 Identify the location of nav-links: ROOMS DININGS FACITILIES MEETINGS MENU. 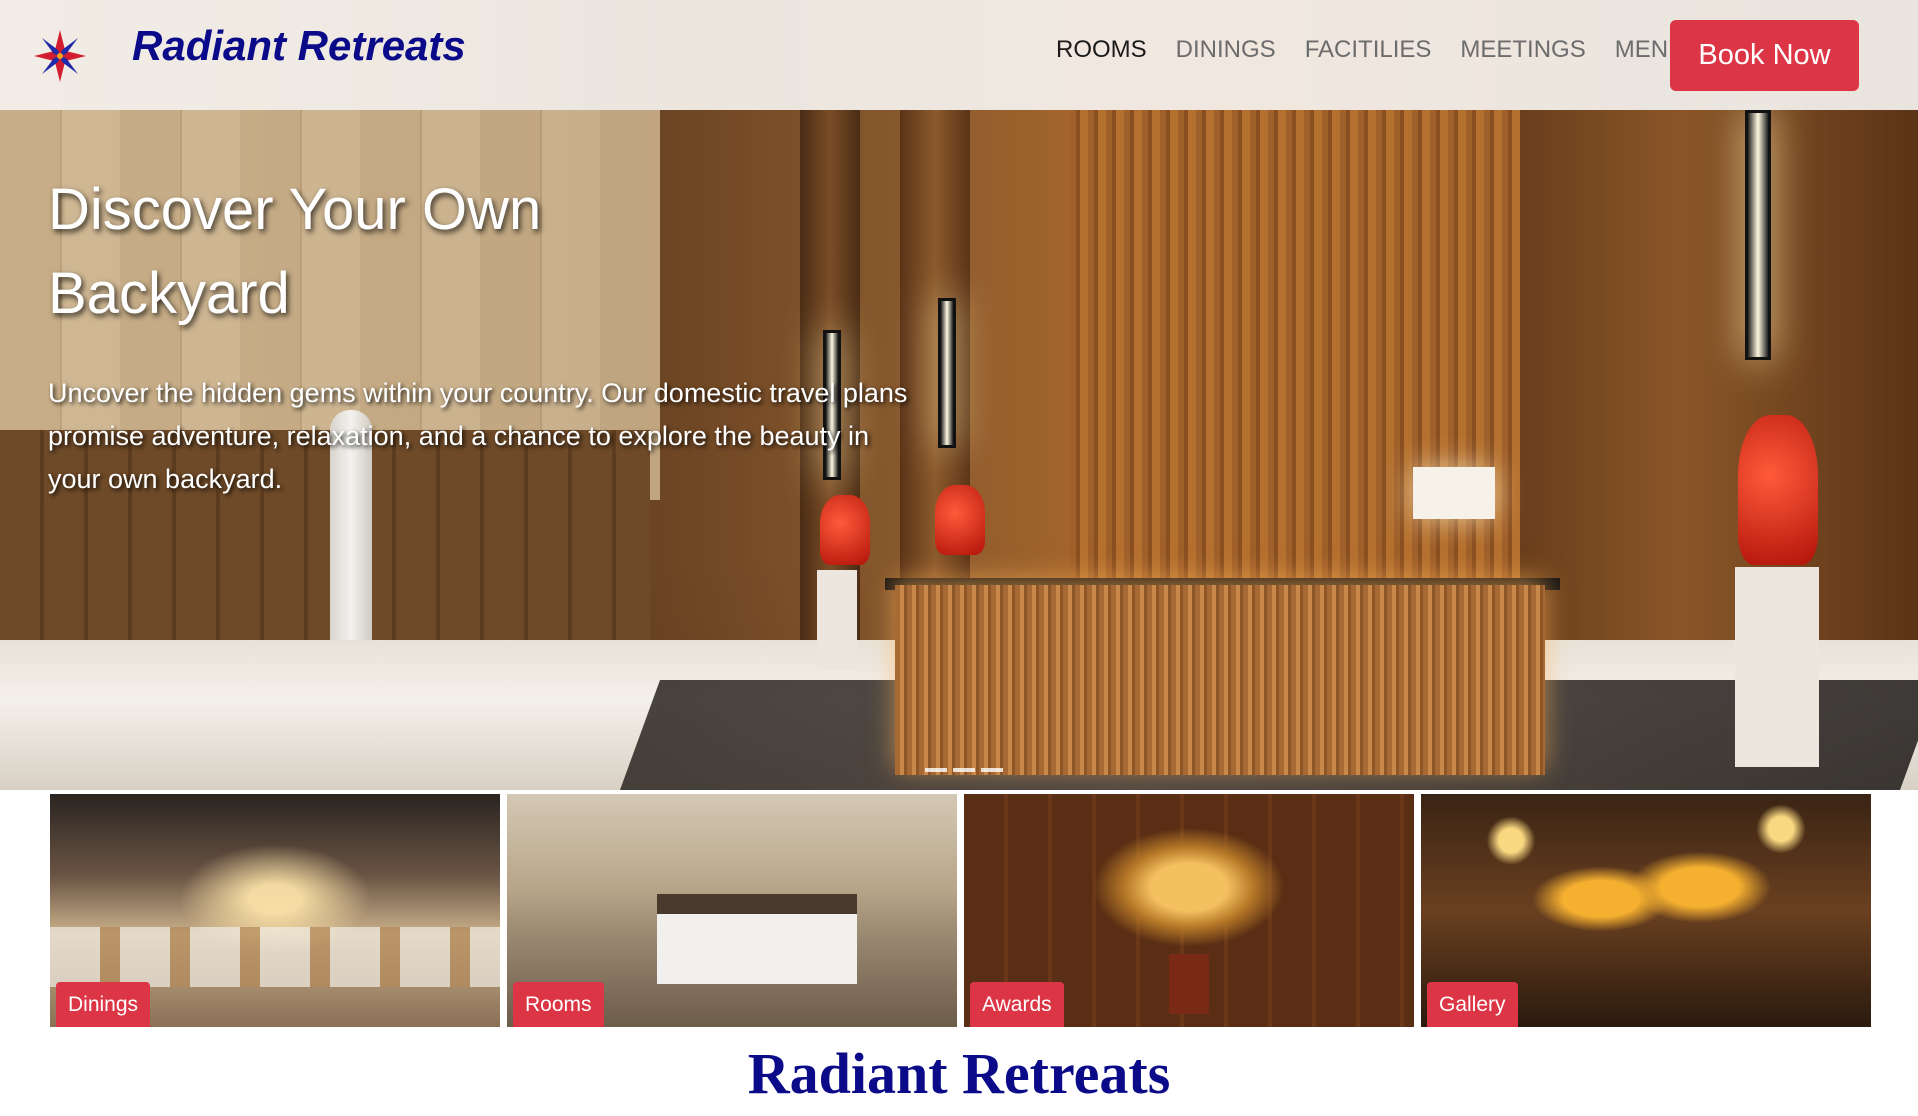
(1385, 50).